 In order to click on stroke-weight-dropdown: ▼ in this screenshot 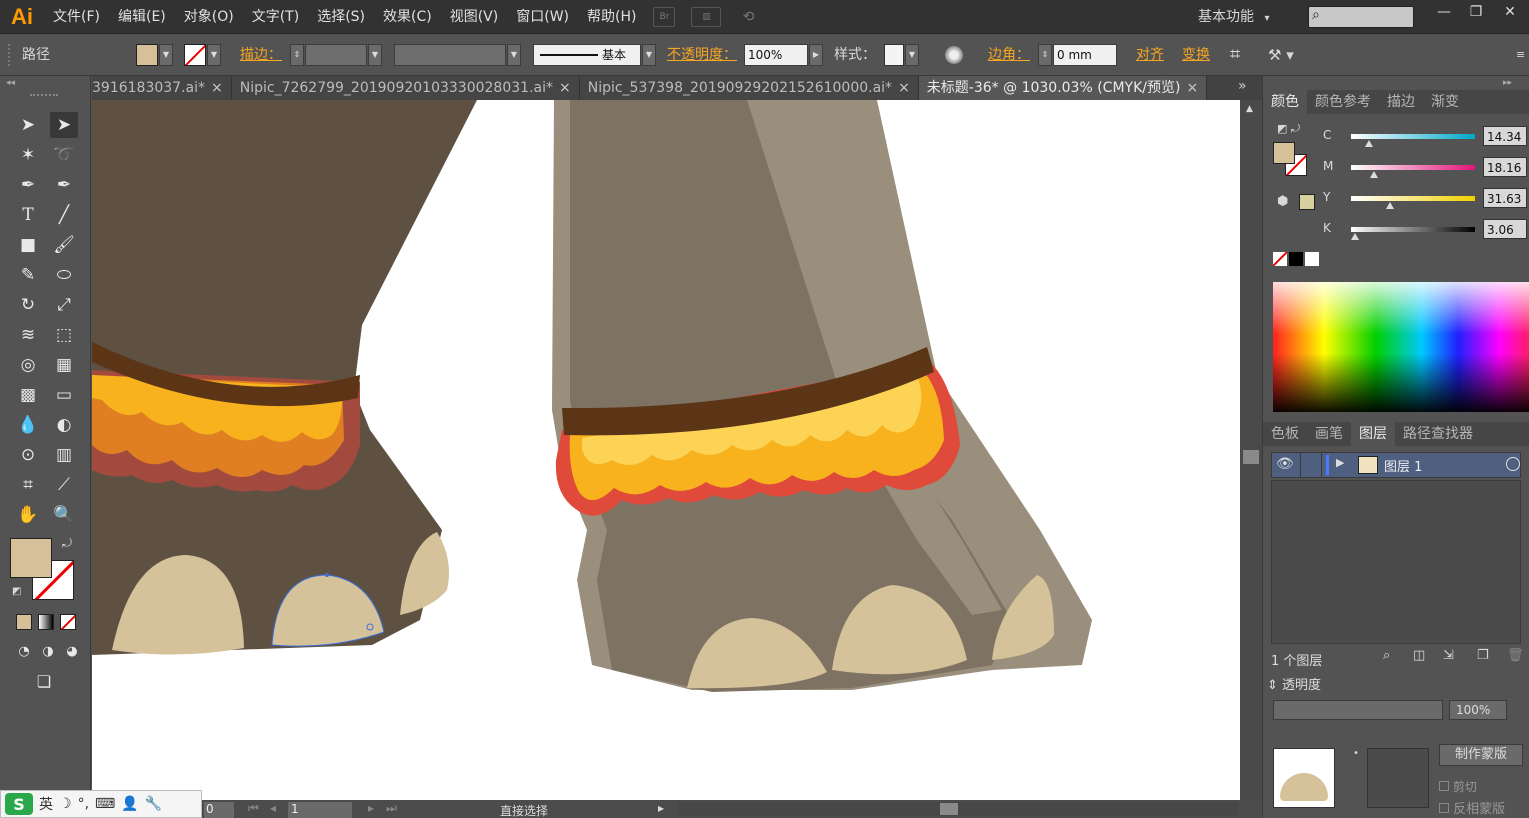, I will do `click(375, 55)`.